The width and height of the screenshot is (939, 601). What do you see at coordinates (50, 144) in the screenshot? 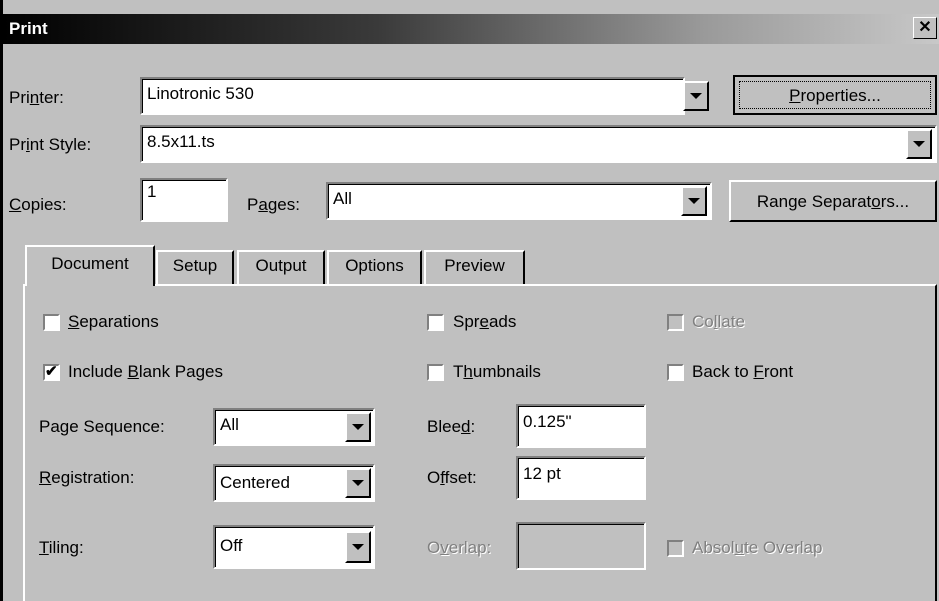
I see `print-style-label: Print Style:` at bounding box center [50, 144].